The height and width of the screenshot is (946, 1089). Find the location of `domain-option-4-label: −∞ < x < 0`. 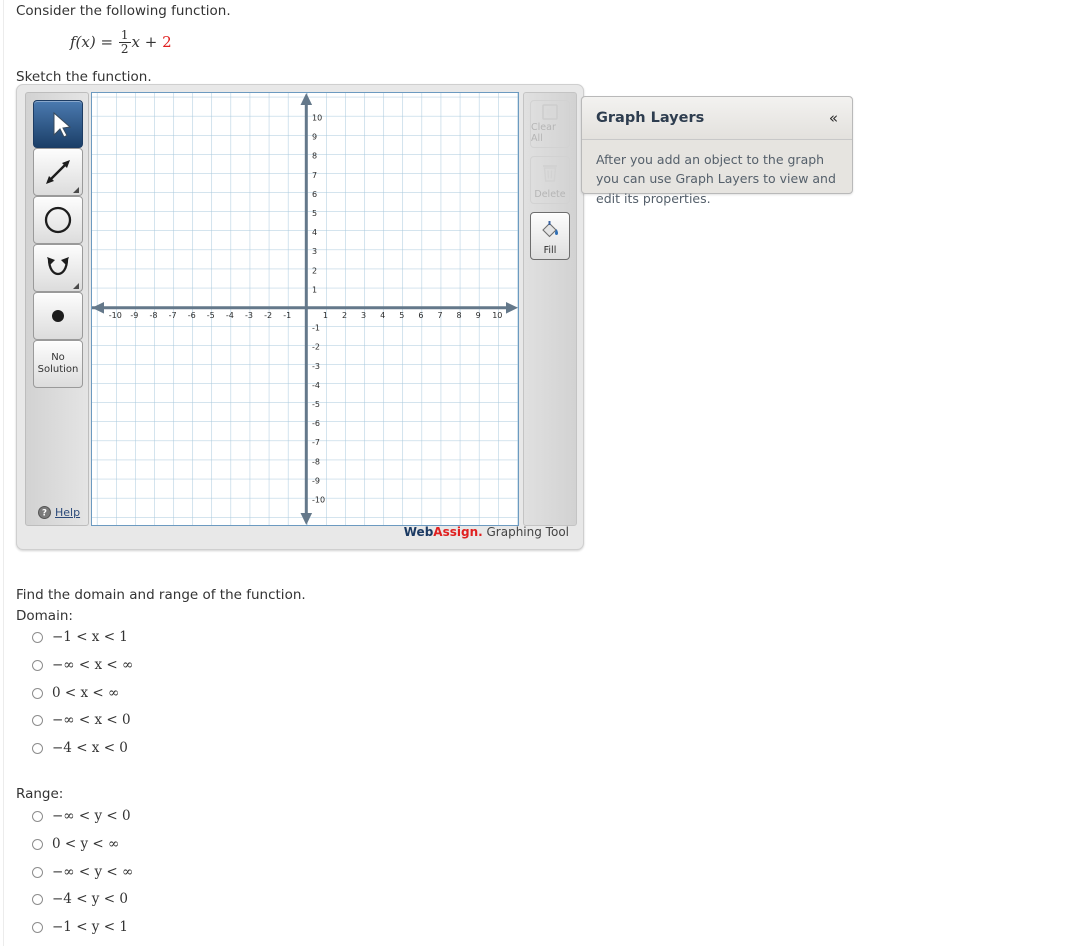

domain-option-4-label: −∞ < x < 0 is located at coordinates (91, 720).